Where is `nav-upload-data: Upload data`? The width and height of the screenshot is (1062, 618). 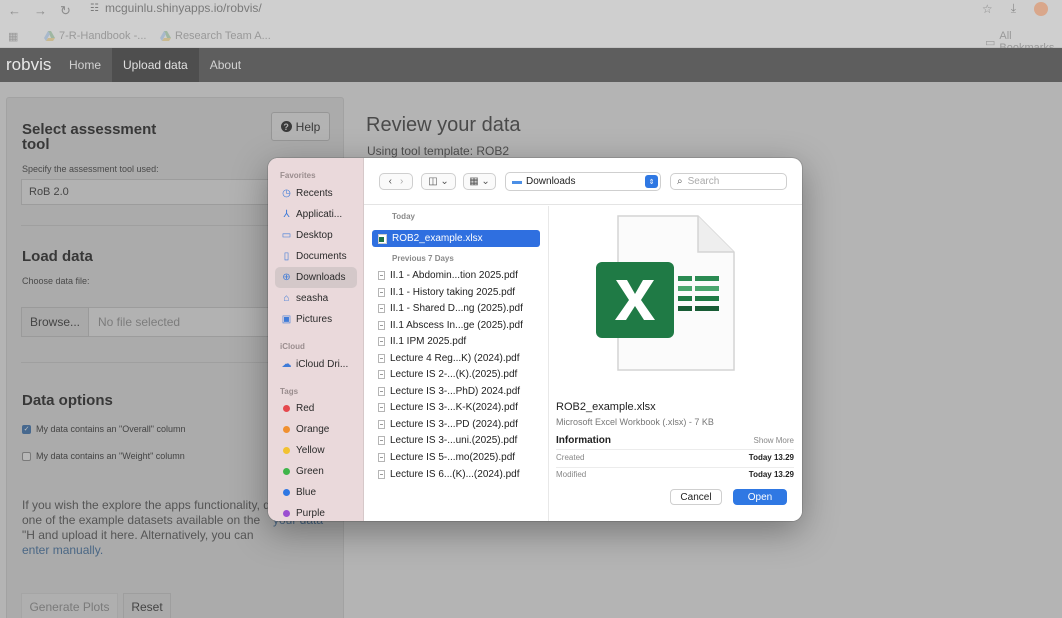 nav-upload-data: Upload data is located at coordinates (155, 65).